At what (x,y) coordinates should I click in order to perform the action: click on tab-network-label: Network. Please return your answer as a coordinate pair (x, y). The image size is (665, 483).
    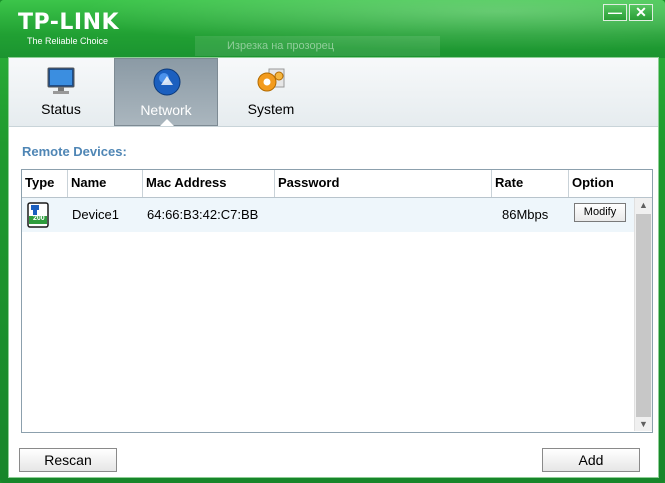
    Looking at the image, I should click on (166, 110).